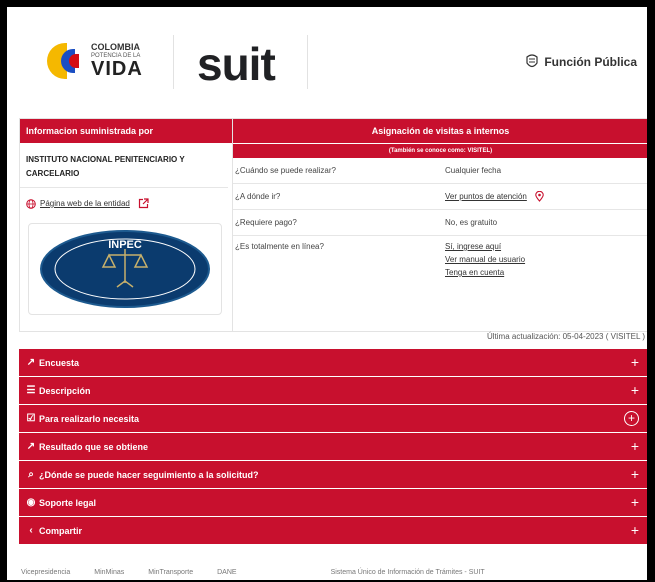  Describe the element at coordinates (226, 572) in the screenshot. I see `footer-link: DANE` at that location.